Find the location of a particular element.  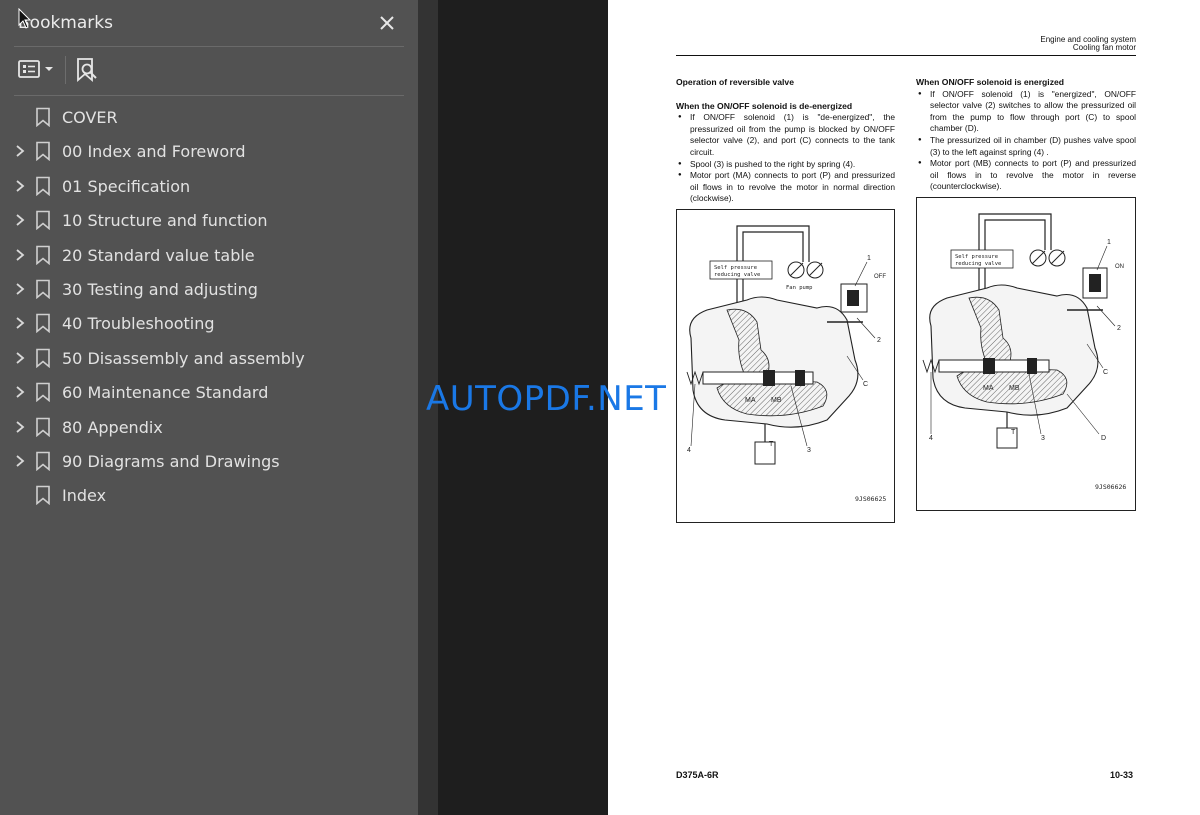

bookmark-item: Index is located at coordinates (209, 495).